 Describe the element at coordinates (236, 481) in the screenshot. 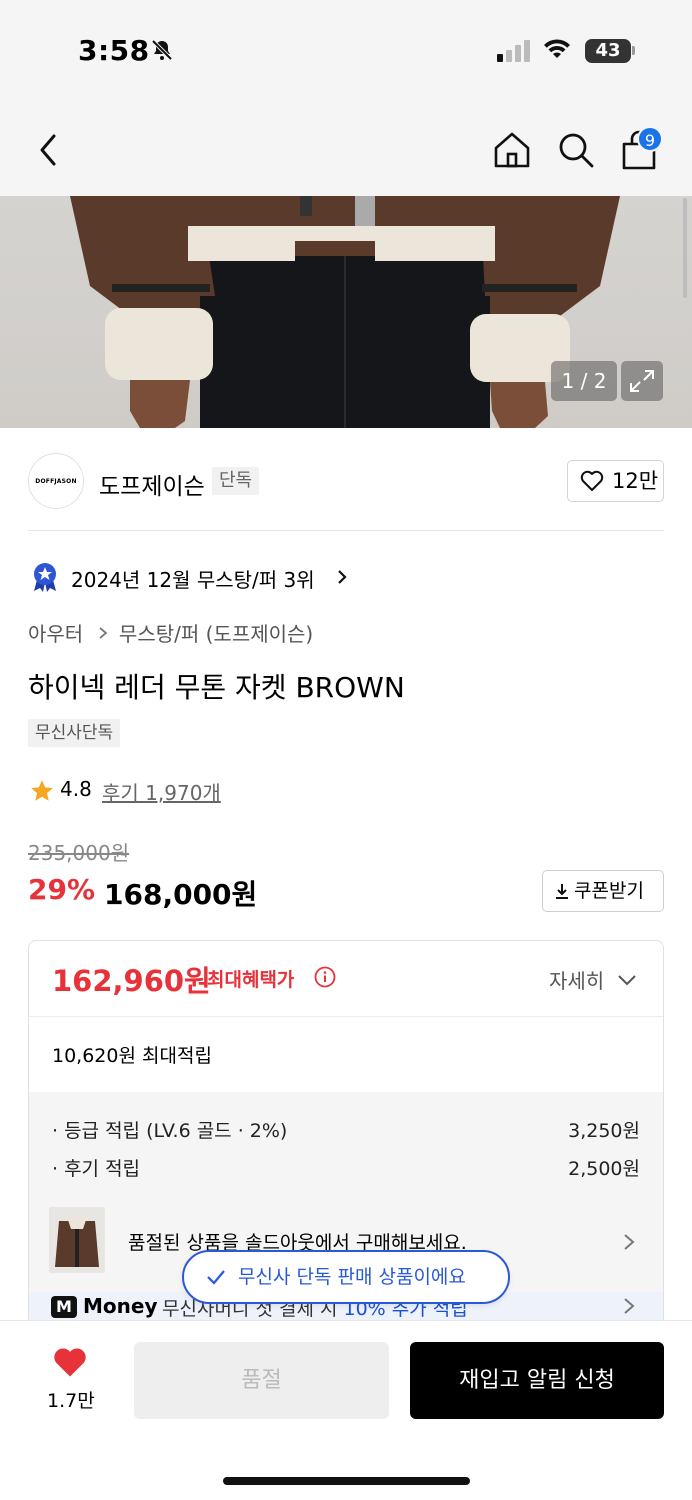

I see `brand-exclusive-tag: 단독` at that location.